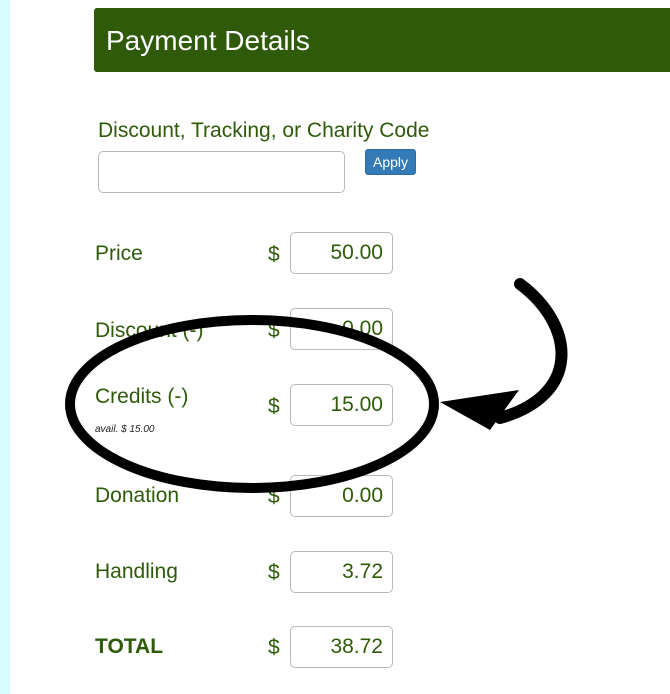 Image resolution: width=670 pixels, height=694 pixels. I want to click on handling-field: 3.72, so click(341, 572).